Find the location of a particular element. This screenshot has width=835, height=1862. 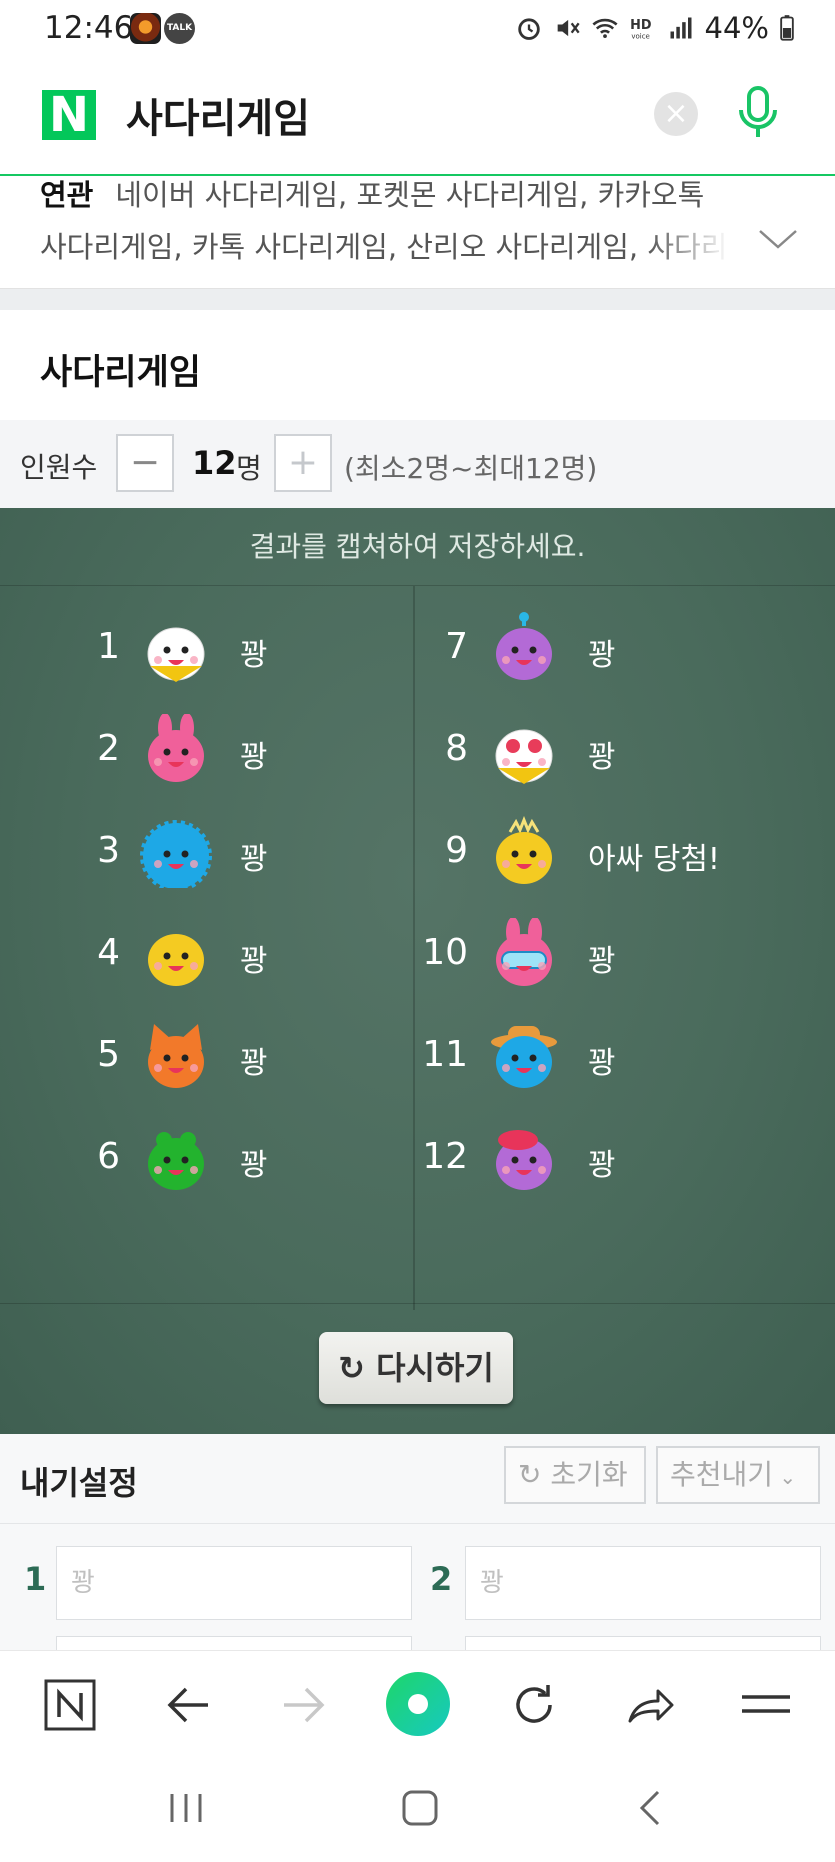

menu-icon is located at coordinates (766, 1705).